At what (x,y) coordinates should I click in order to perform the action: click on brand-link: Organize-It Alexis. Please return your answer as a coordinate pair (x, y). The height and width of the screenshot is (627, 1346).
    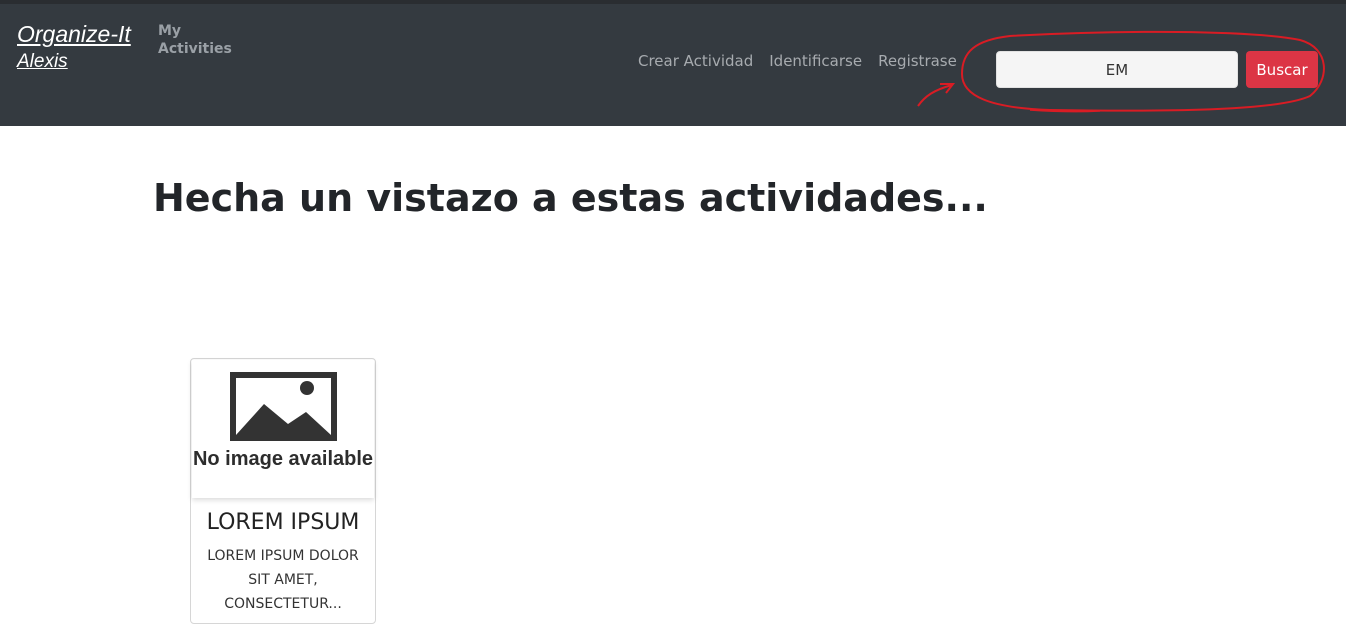
    Looking at the image, I should click on (82, 45).